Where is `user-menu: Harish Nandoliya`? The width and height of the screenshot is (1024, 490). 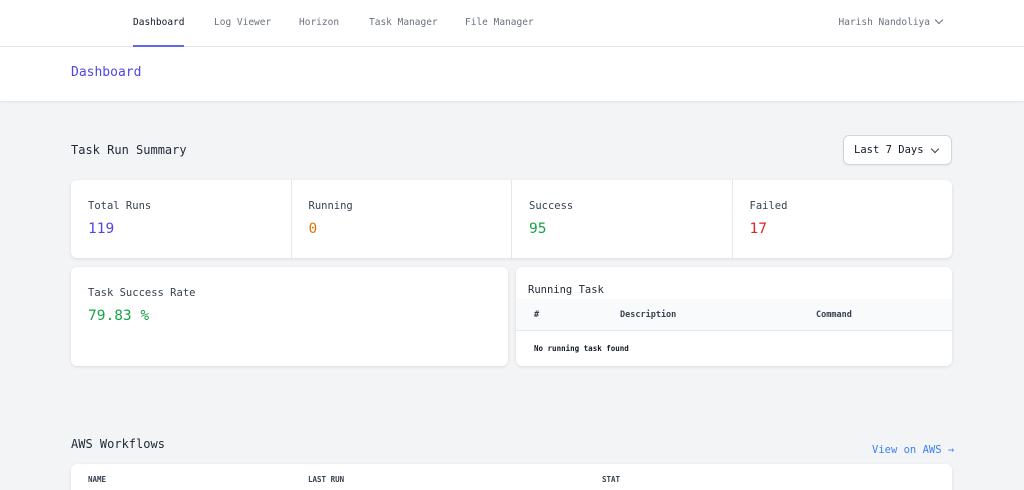 user-menu: Harish Nandoliya is located at coordinates (891, 23).